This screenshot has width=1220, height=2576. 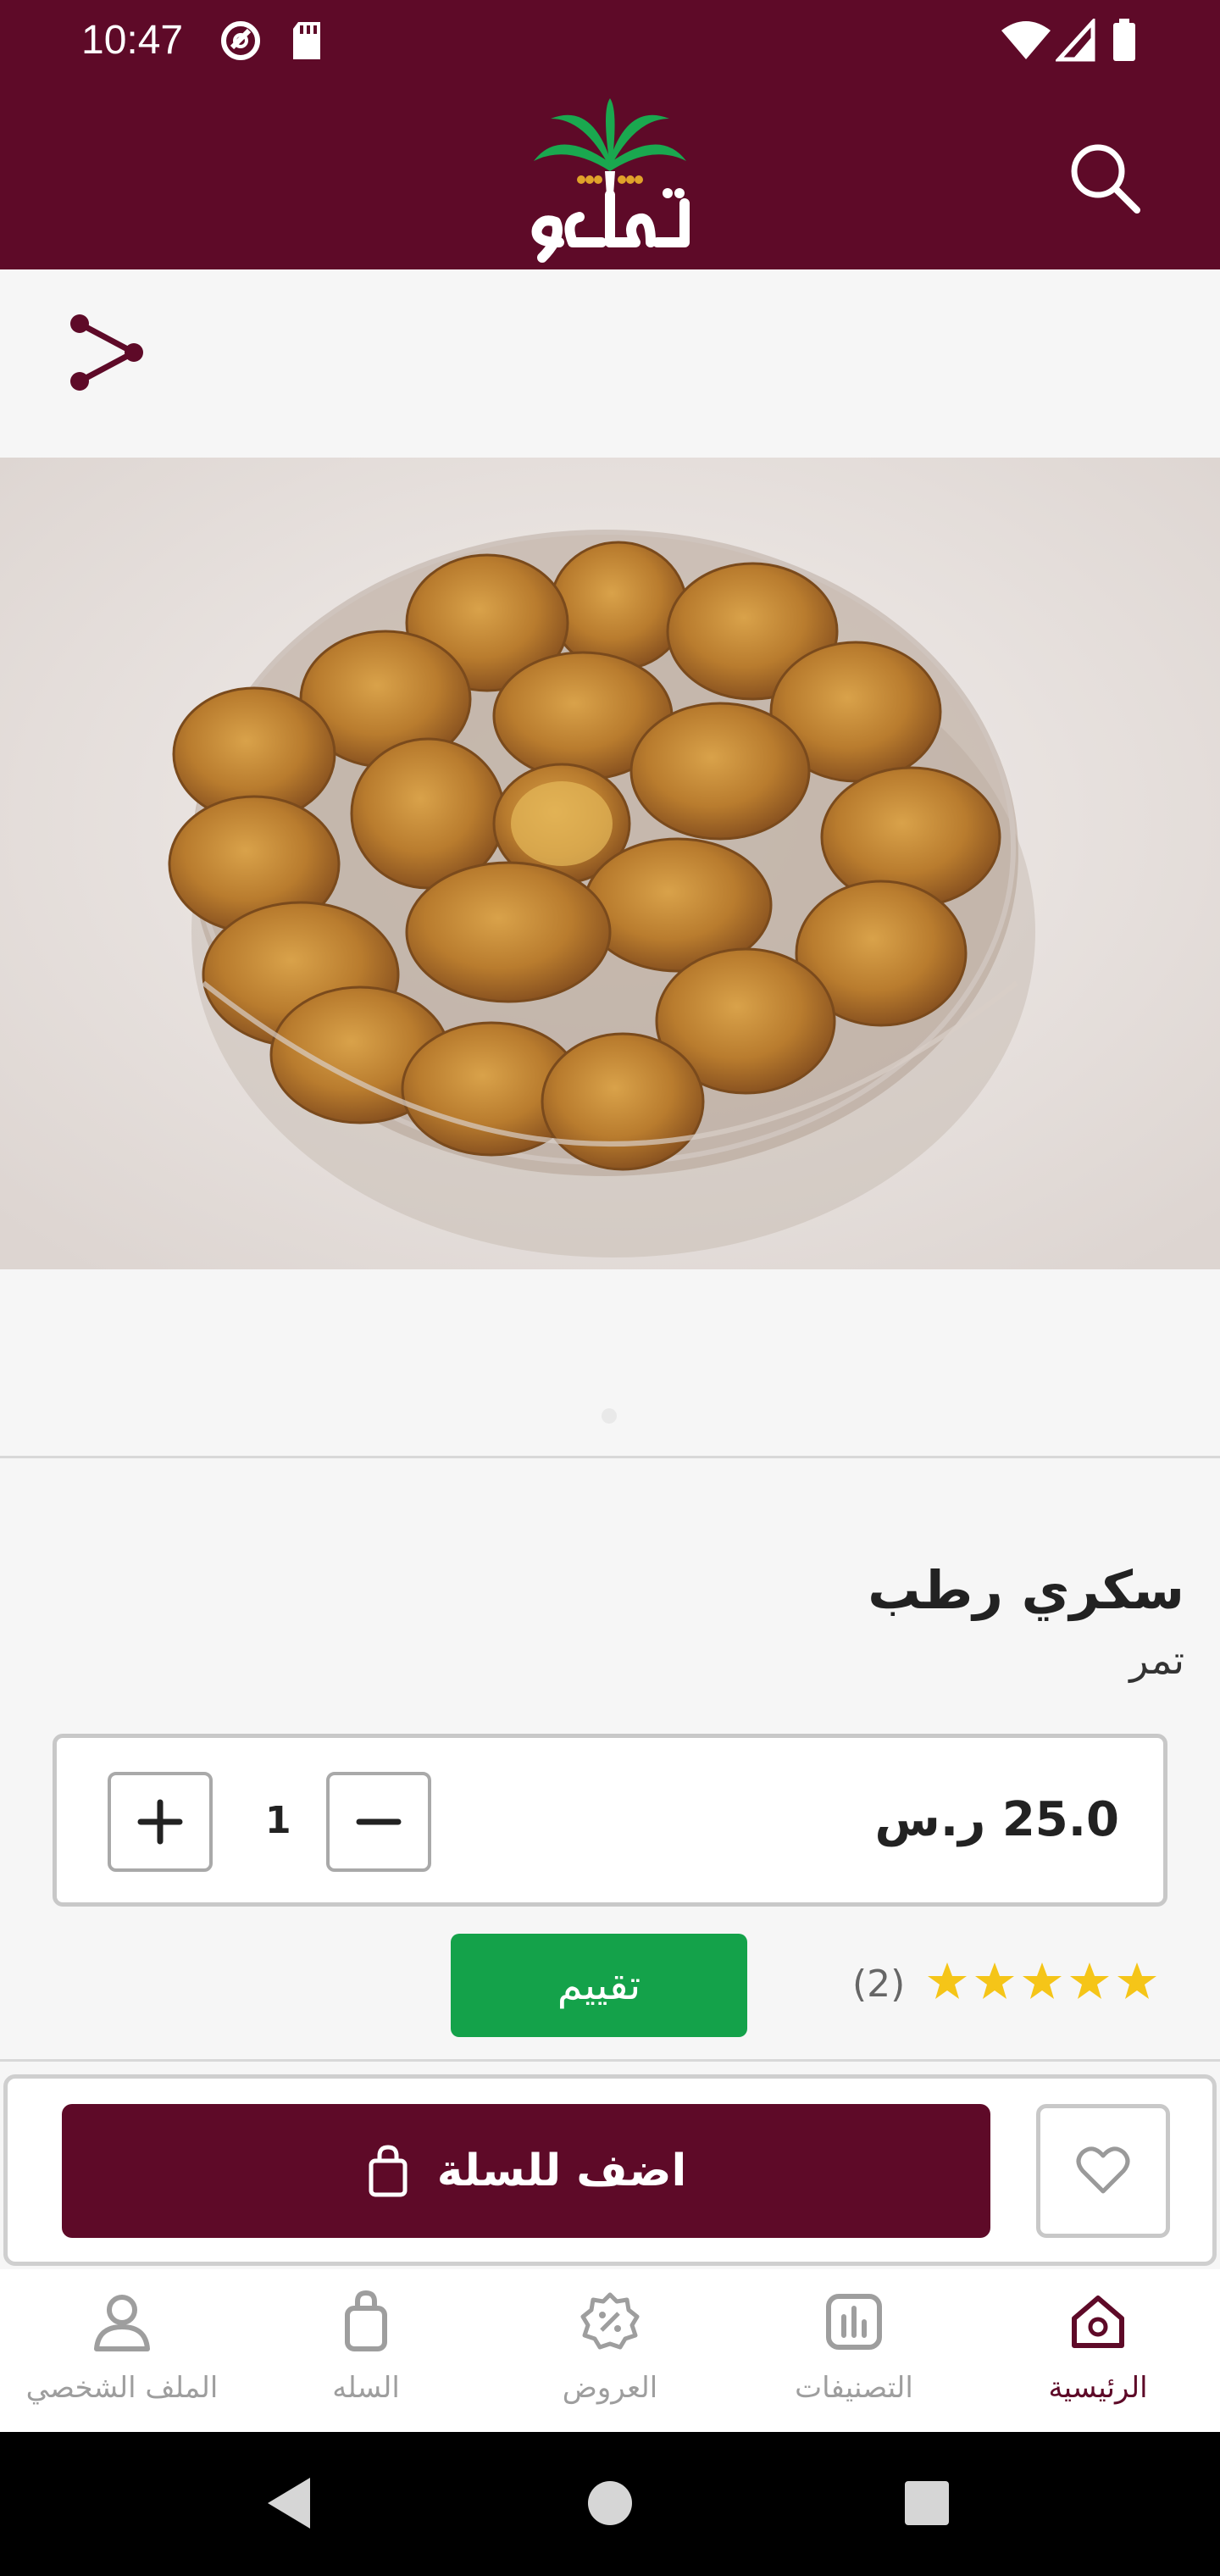 I want to click on increase-quantity-button, so click(x=160, y=1822).